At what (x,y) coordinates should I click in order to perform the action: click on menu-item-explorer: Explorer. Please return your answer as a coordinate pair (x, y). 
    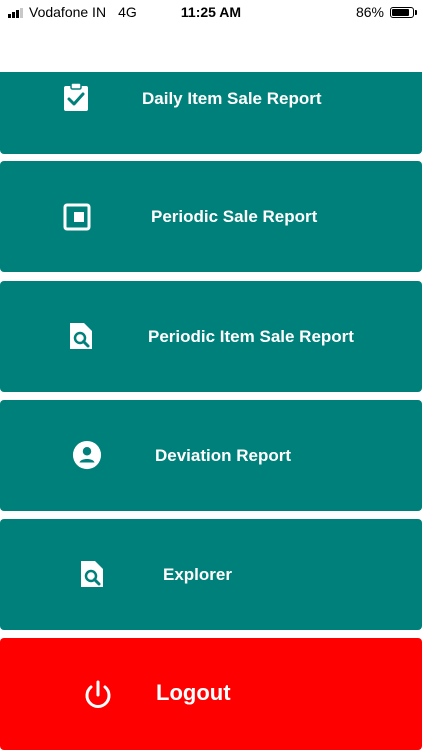
    Looking at the image, I should click on (211, 574).